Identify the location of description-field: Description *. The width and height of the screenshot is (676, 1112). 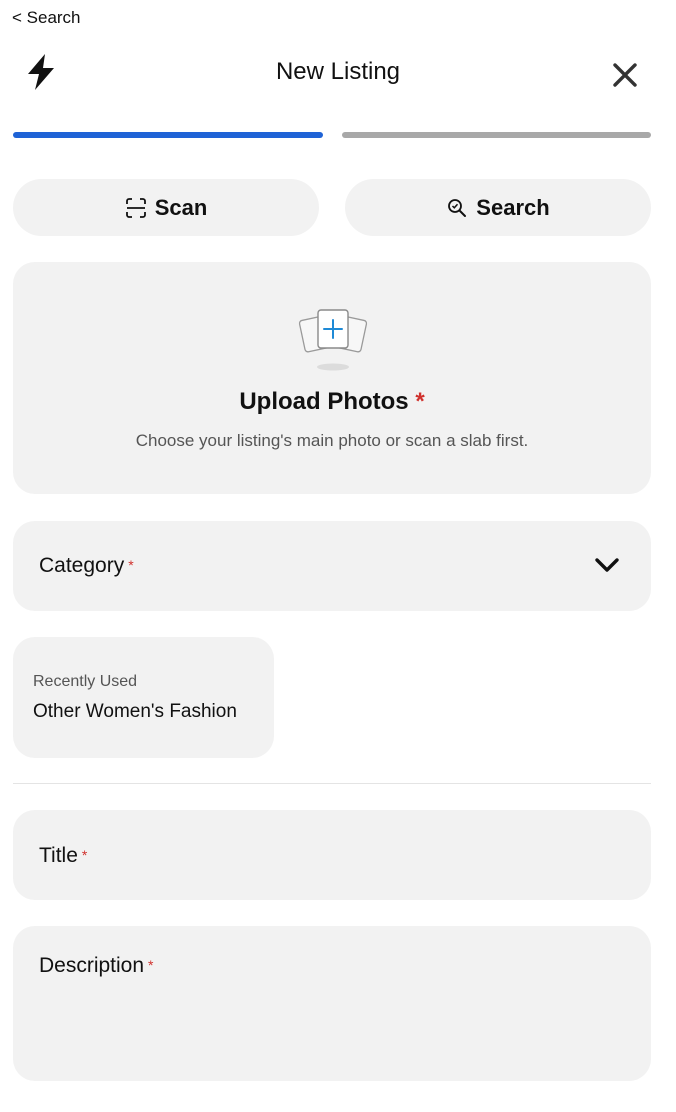
(332, 1003).